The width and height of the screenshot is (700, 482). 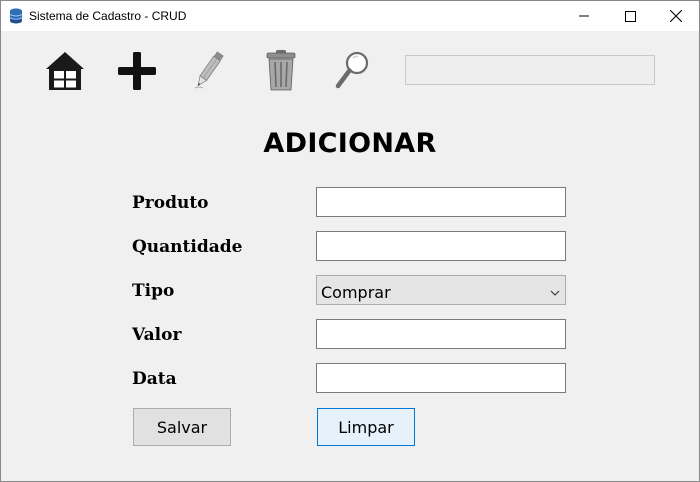 I want to click on close-button, so click(x=676, y=16).